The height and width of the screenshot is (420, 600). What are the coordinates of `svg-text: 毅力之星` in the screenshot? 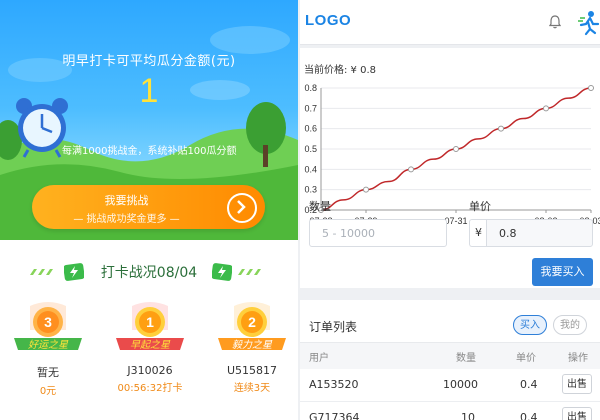 It's located at (252, 345).